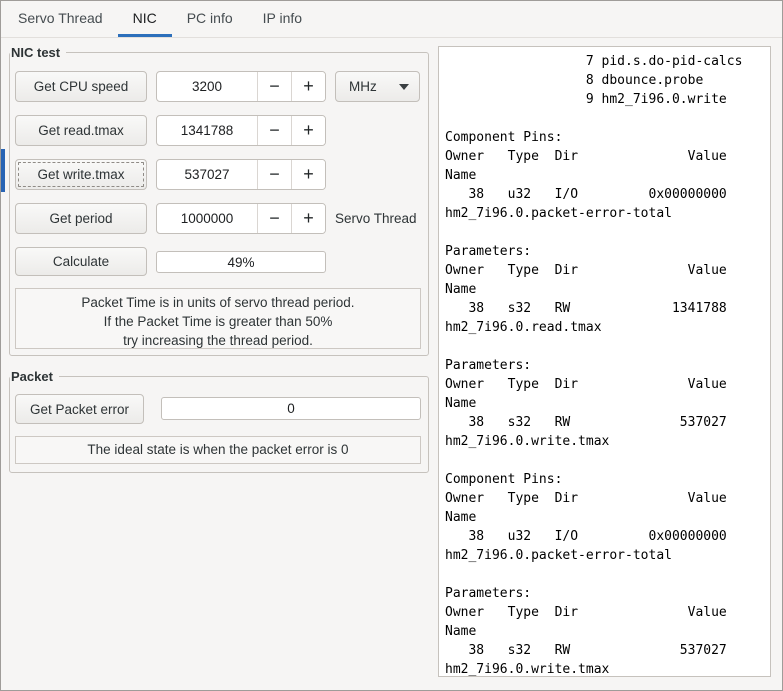 The height and width of the screenshot is (691, 783). I want to click on write-tmax-spinbox: 537027 − +, so click(241, 174).